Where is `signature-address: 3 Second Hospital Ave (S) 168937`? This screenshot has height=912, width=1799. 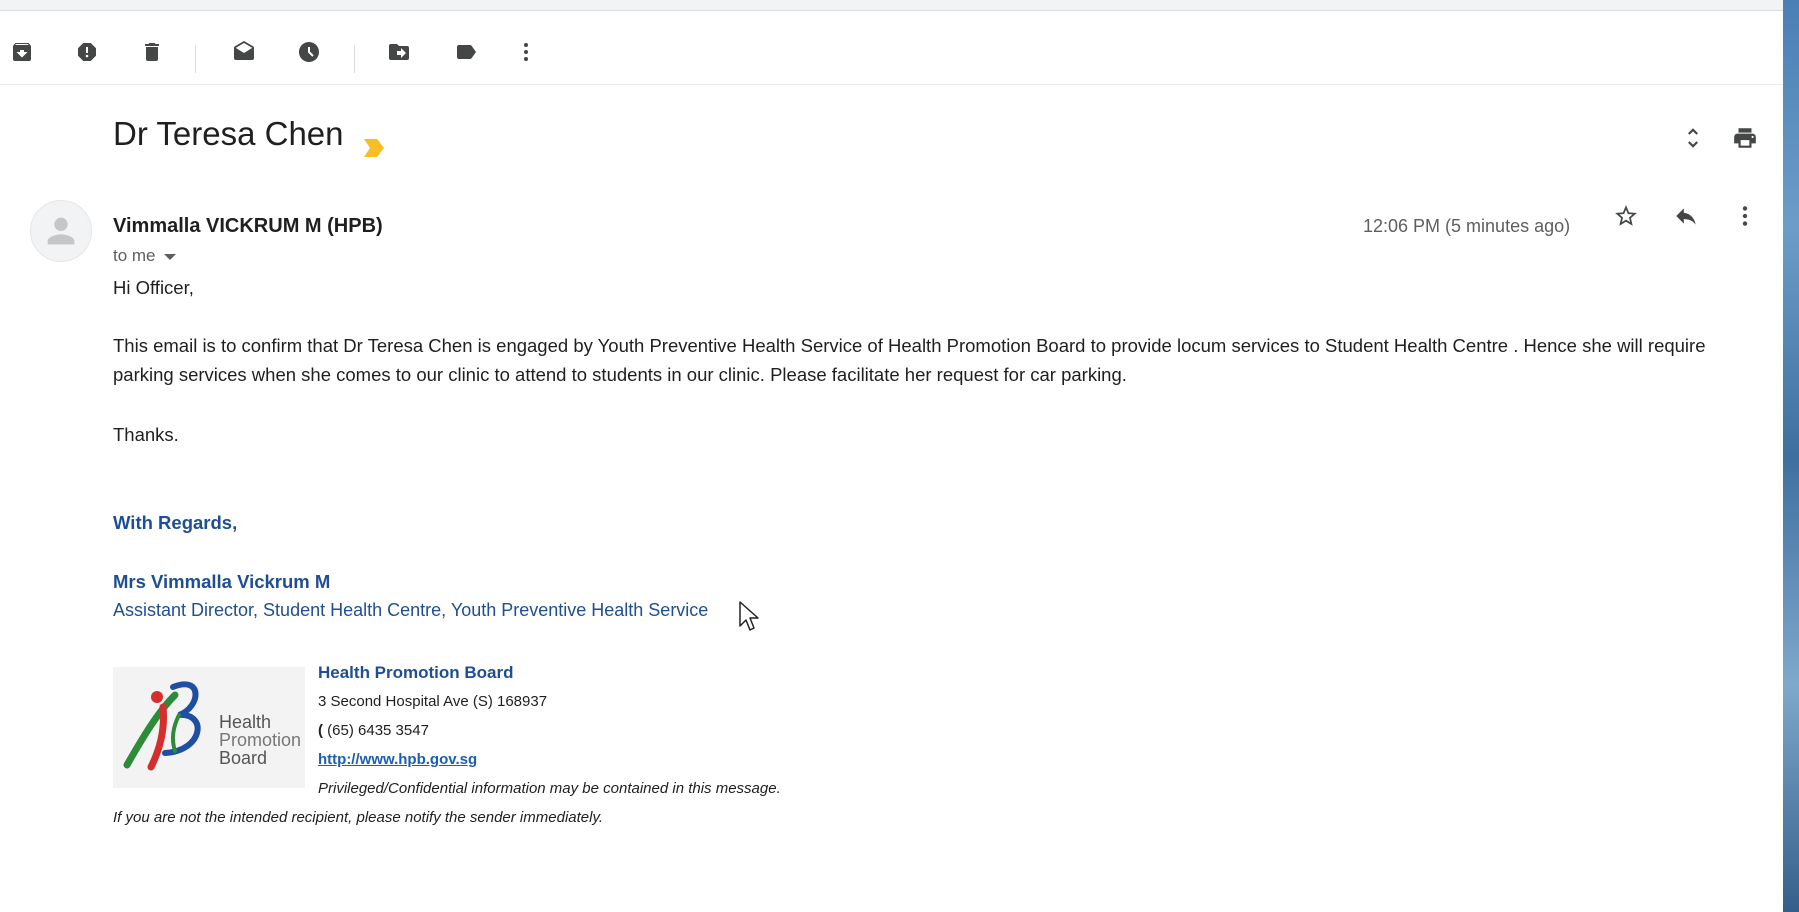 signature-address: 3 Second Hospital Ave (S) 168937 is located at coordinates (433, 701).